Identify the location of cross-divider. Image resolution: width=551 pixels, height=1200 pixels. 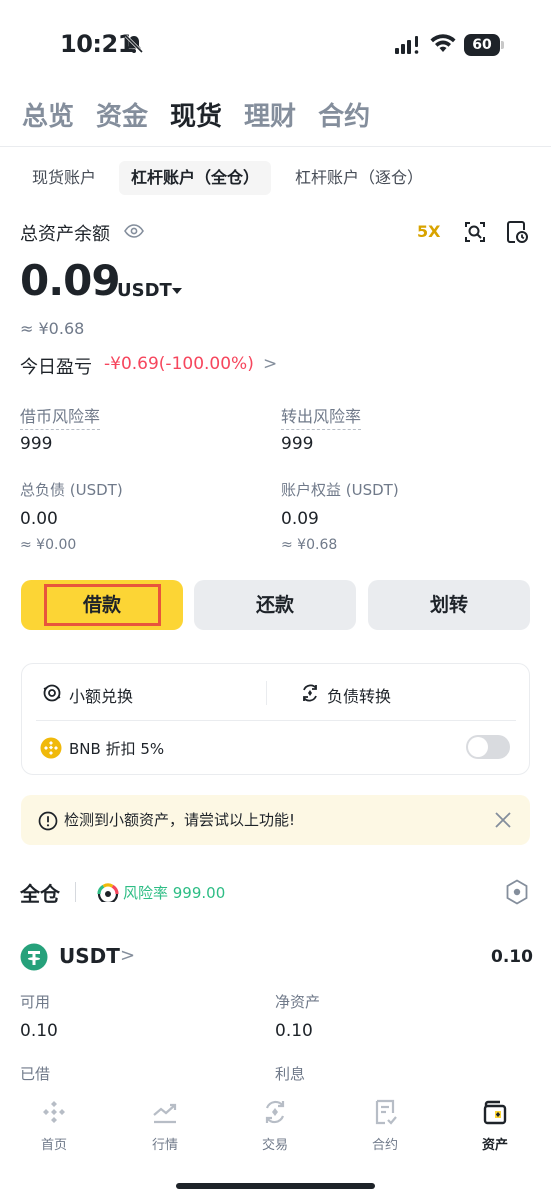
(75, 892).